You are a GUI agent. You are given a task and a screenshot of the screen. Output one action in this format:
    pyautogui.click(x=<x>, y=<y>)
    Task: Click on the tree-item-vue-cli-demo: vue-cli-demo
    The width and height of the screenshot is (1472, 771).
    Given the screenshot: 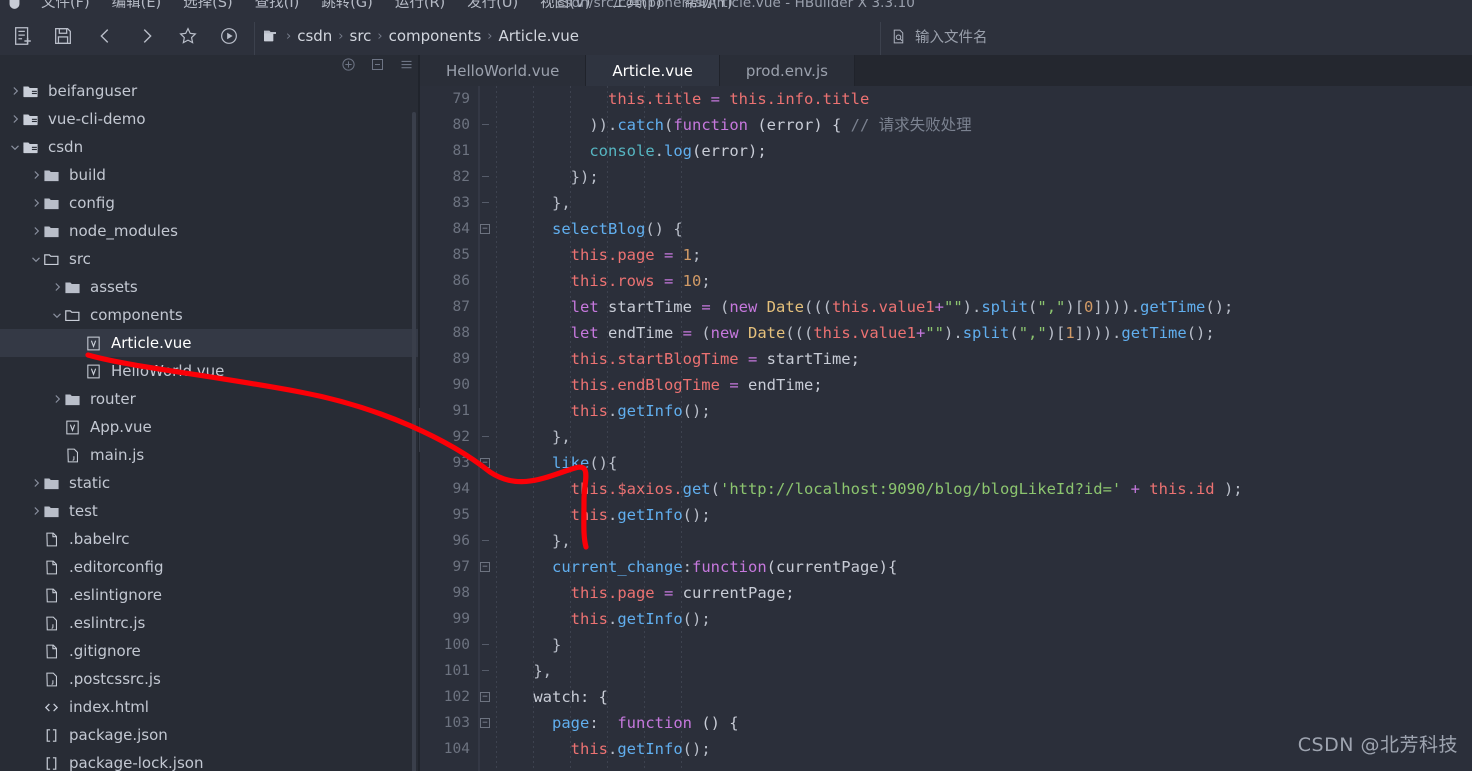 What is the action you would take?
    pyautogui.click(x=209, y=119)
    